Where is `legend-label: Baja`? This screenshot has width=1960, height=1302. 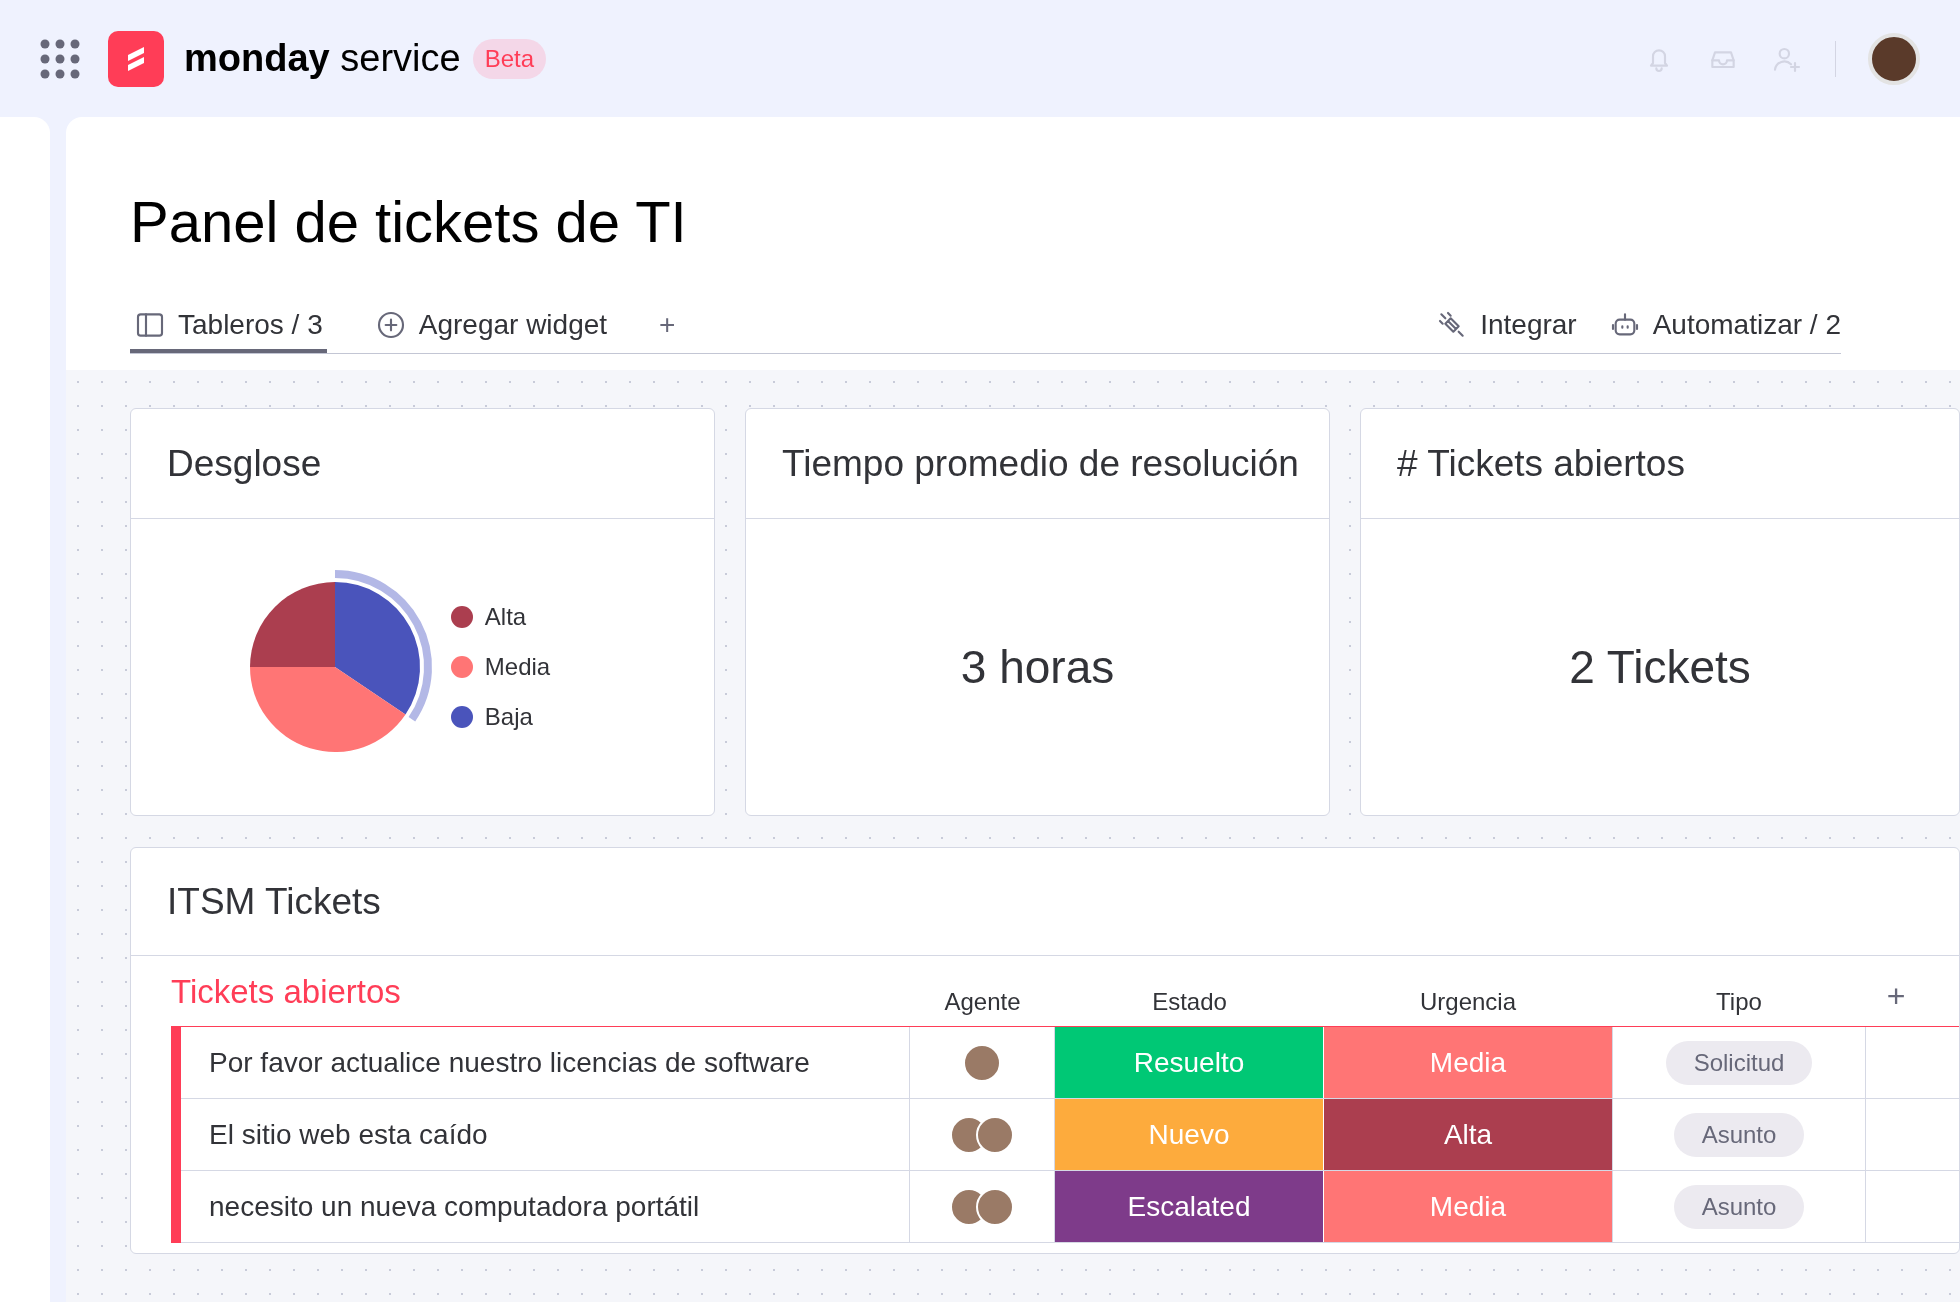 legend-label: Baja is located at coordinates (508, 717).